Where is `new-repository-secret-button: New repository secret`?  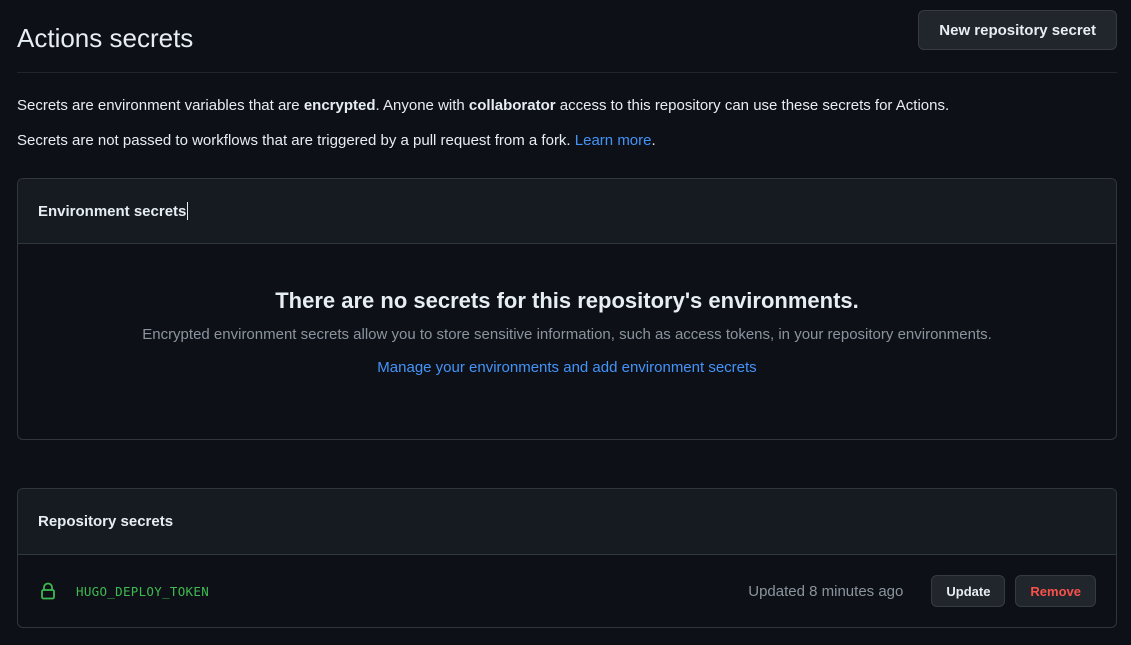
new-repository-secret-button: New repository secret is located at coordinates (1017, 30).